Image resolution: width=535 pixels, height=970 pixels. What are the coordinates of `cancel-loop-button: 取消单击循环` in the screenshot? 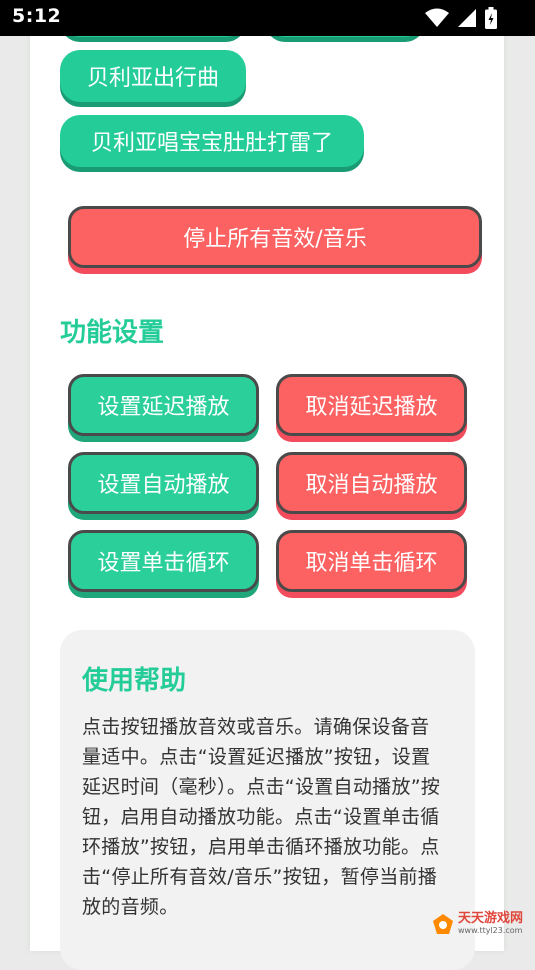 It's located at (371, 561).